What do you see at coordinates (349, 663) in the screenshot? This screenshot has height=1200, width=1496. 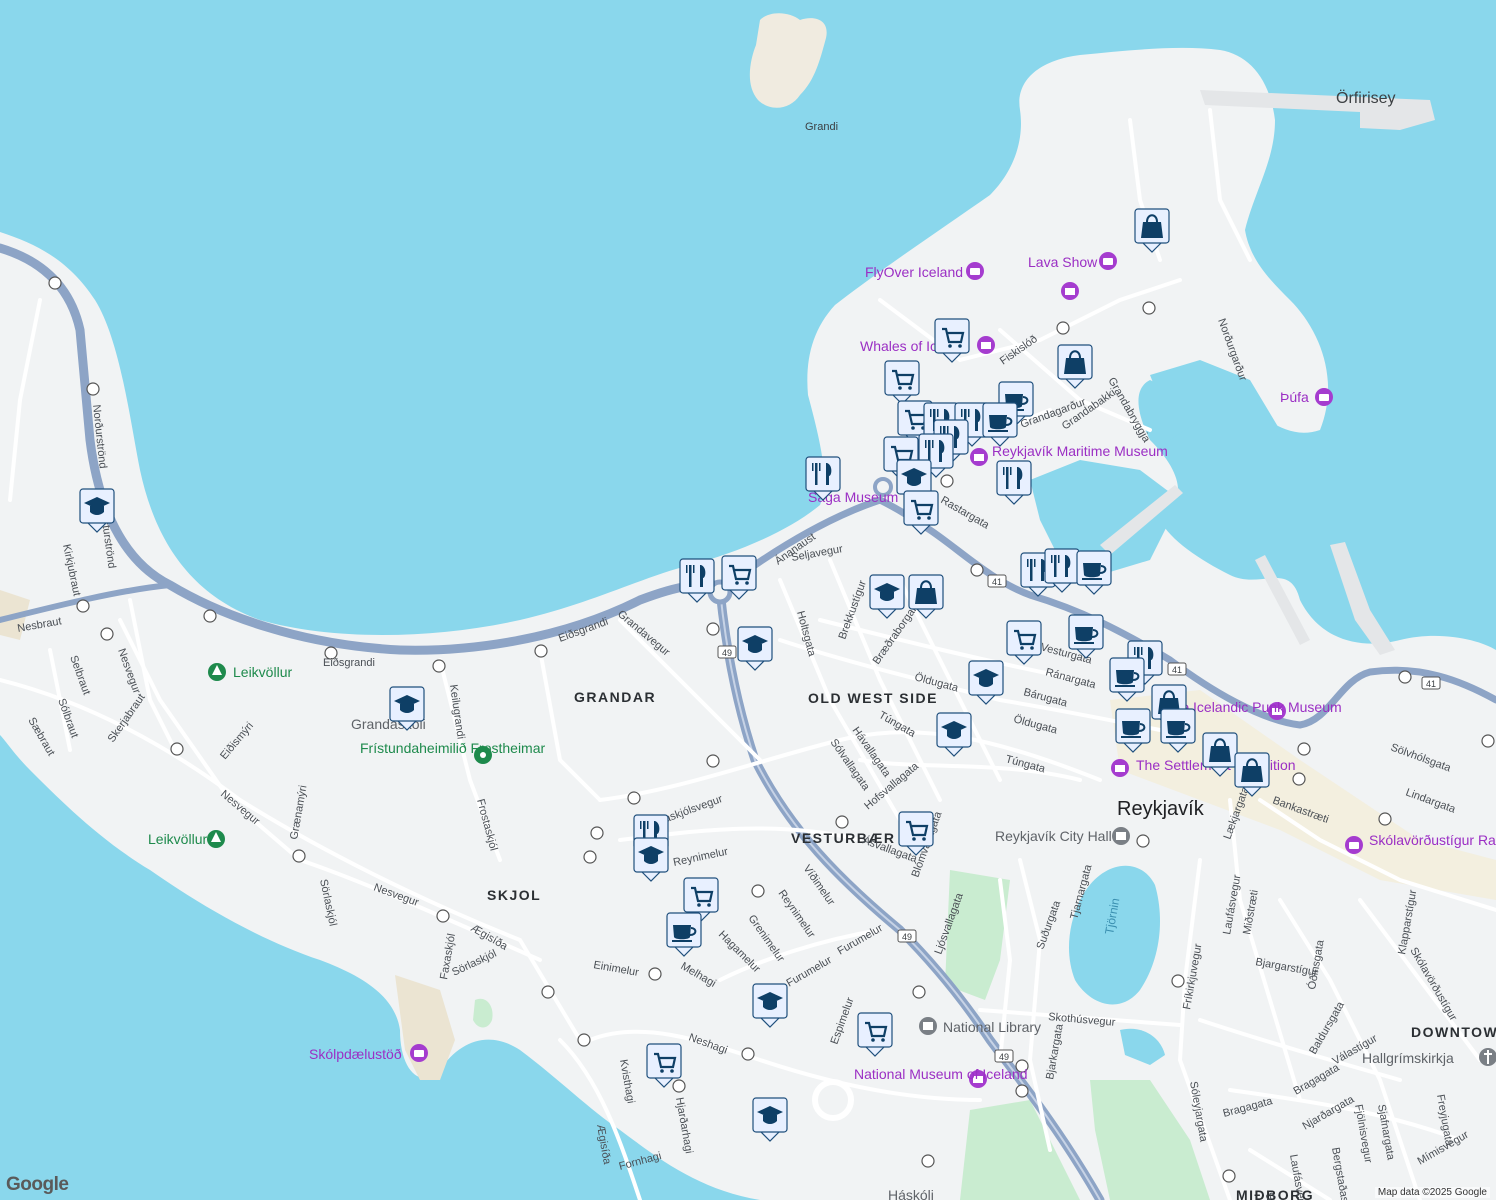 I see `street-label: Eiðsgrandi` at bounding box center [349, 663].